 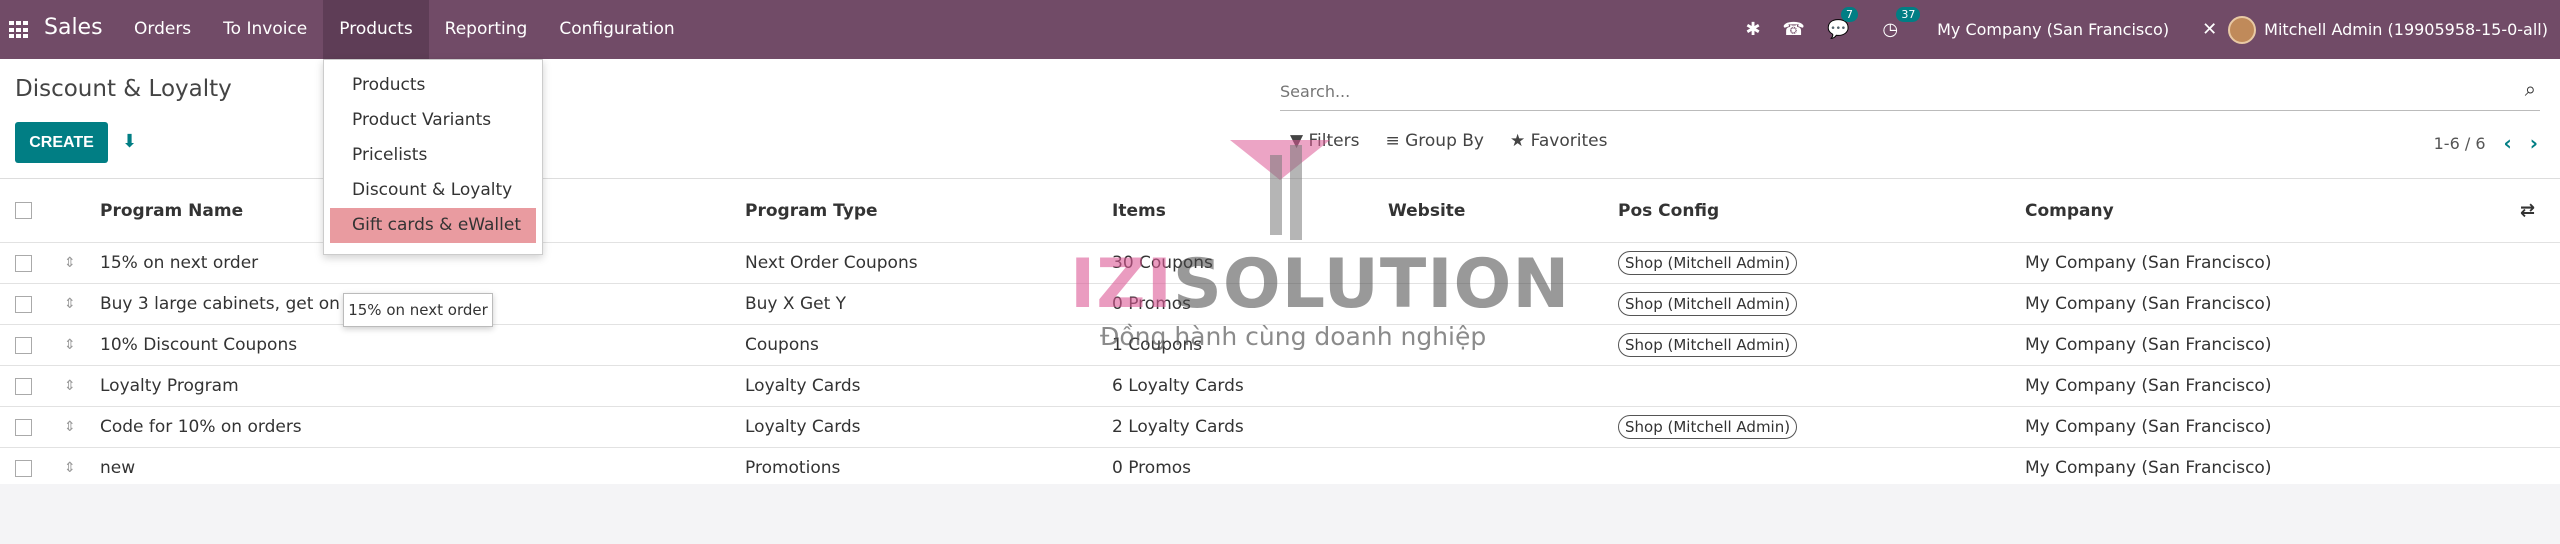 I want to click on cell-program-type: Coupons, so click(x=782, y=345).